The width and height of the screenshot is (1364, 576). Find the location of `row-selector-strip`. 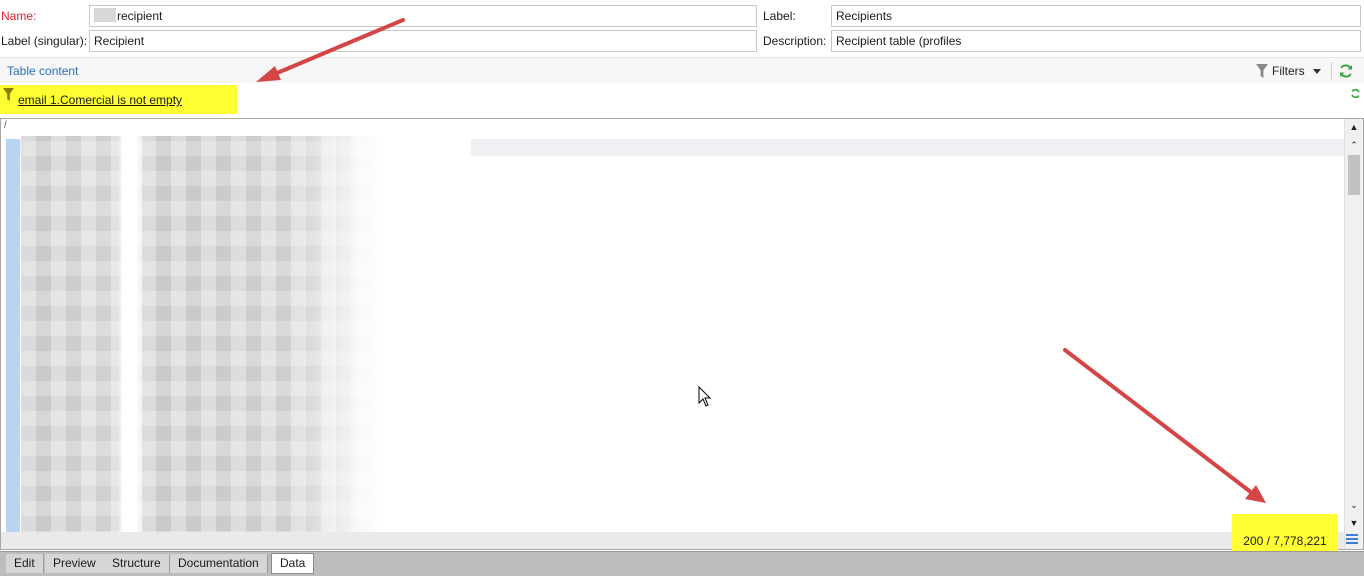

row-selector-strip is located at coordinates (13, 341).